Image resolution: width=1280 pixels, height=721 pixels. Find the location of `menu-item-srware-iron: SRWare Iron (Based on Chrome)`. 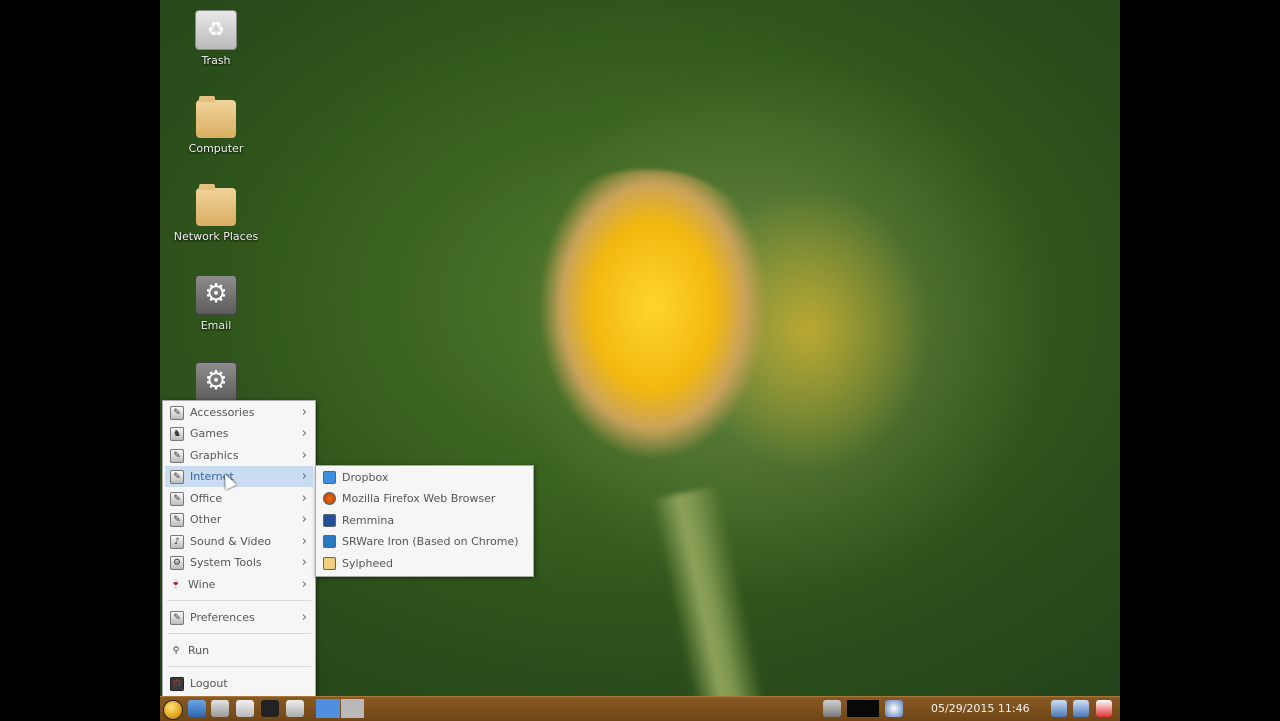

menu-item-srware-iron: SRWare Iron (Based on Chrome) is located at coordinates (424, 541).